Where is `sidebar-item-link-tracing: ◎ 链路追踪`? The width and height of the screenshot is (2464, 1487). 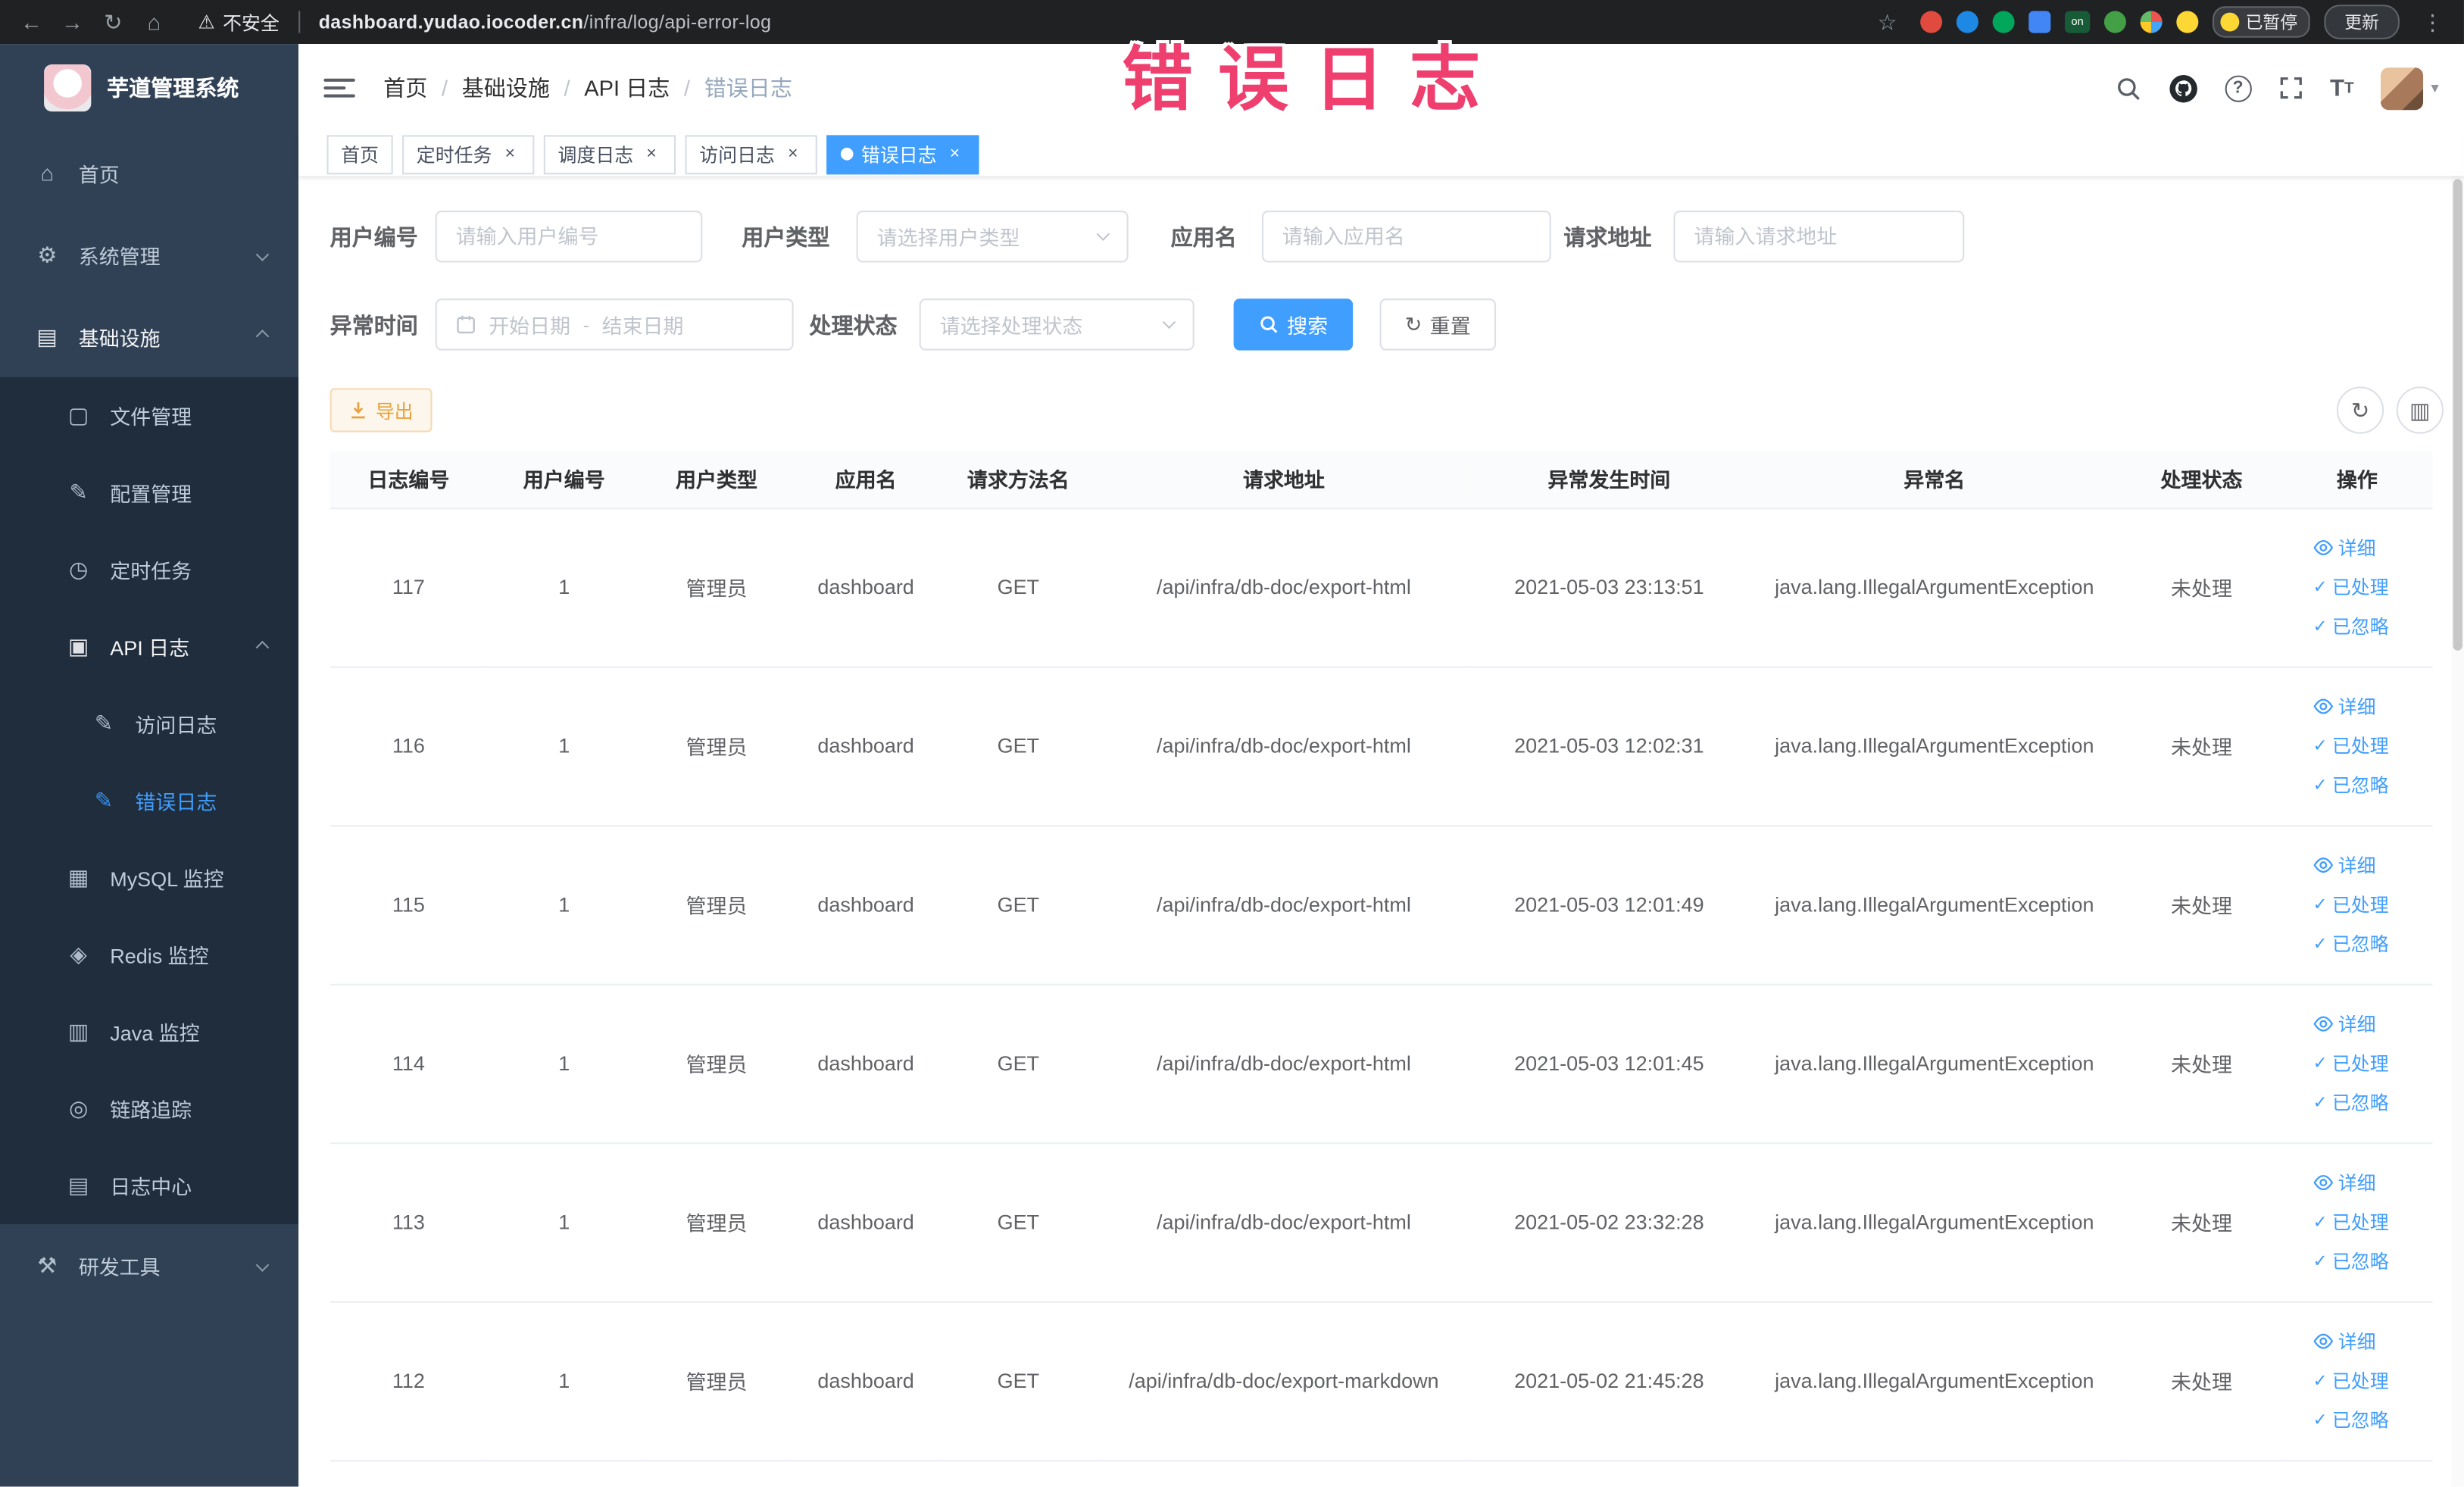 sidebar-item-link-tracing: ◎ 链路追踪 is located at coordinates (149, 1109).